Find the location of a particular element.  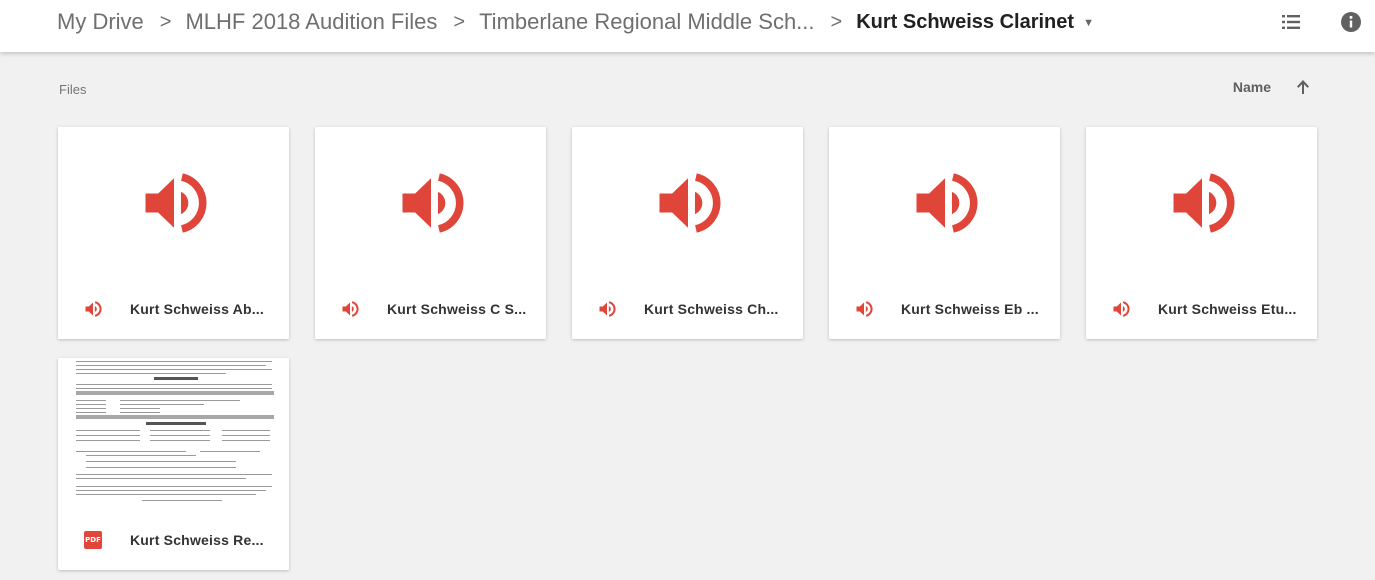

files-section-label: Files is located at coordinates (73, 89).